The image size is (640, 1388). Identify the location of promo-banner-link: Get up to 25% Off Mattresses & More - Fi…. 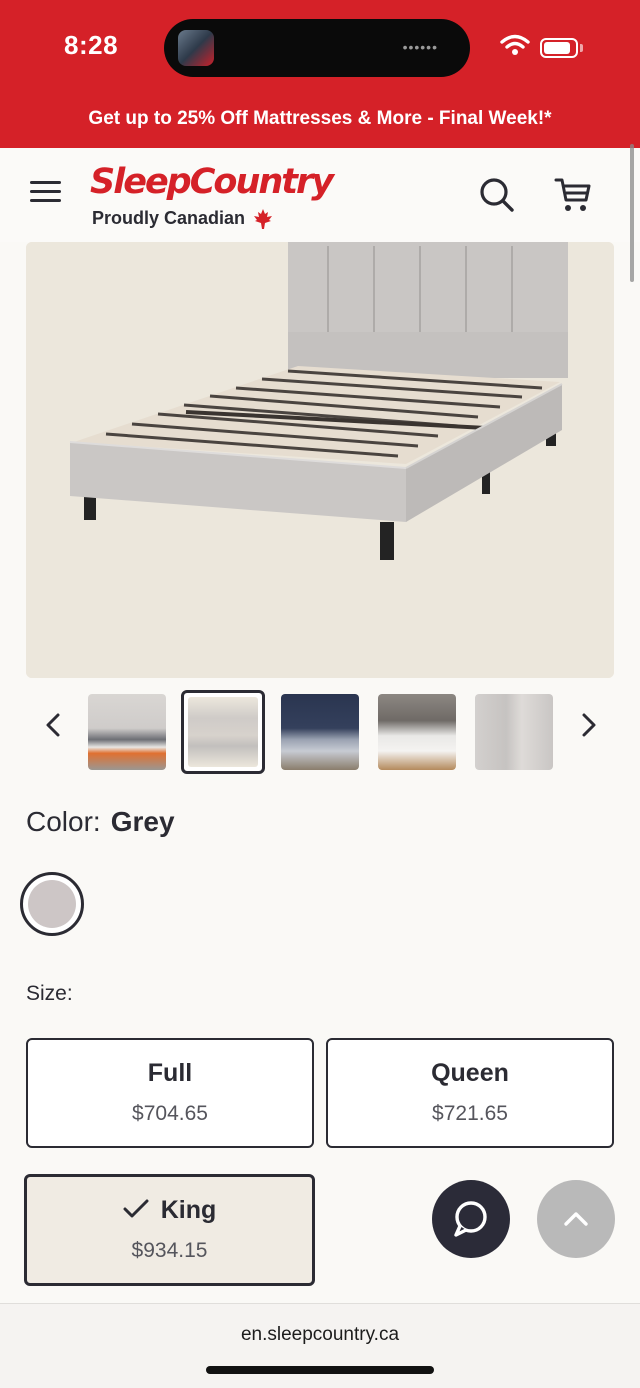
(320, 119).